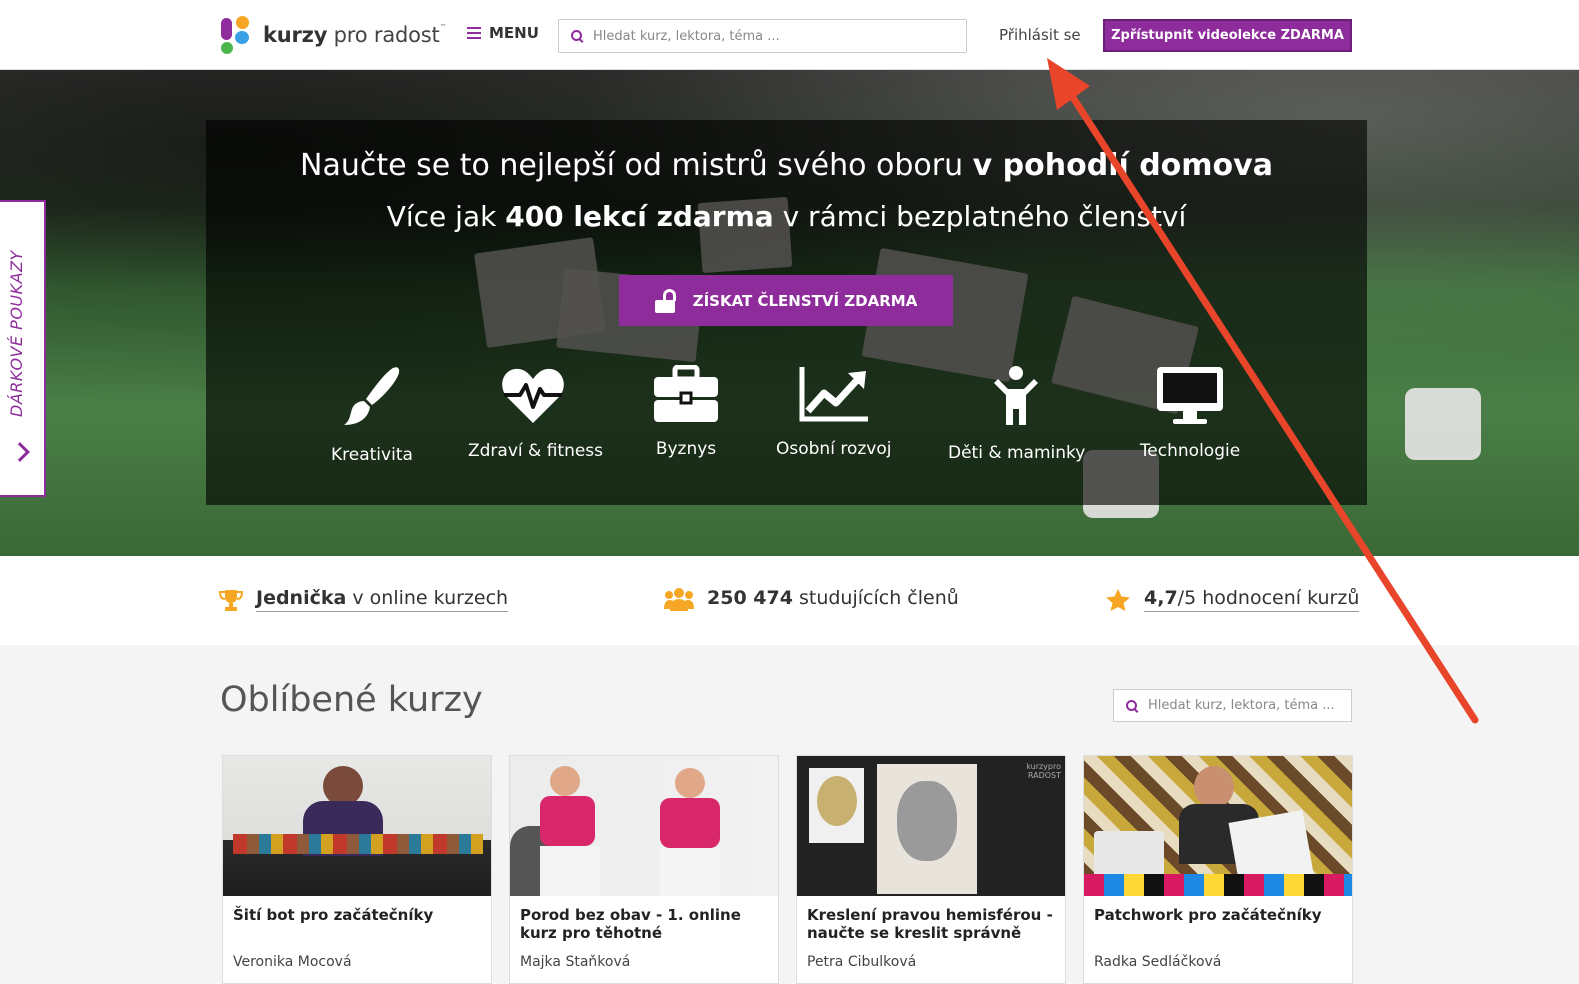 Image resolution: width=1579 pixels, height=984 pixels. What do you see at coordinates (686, 393) in the screenshot?
I see `briefcase-icon` at bounding box center [686, 393].